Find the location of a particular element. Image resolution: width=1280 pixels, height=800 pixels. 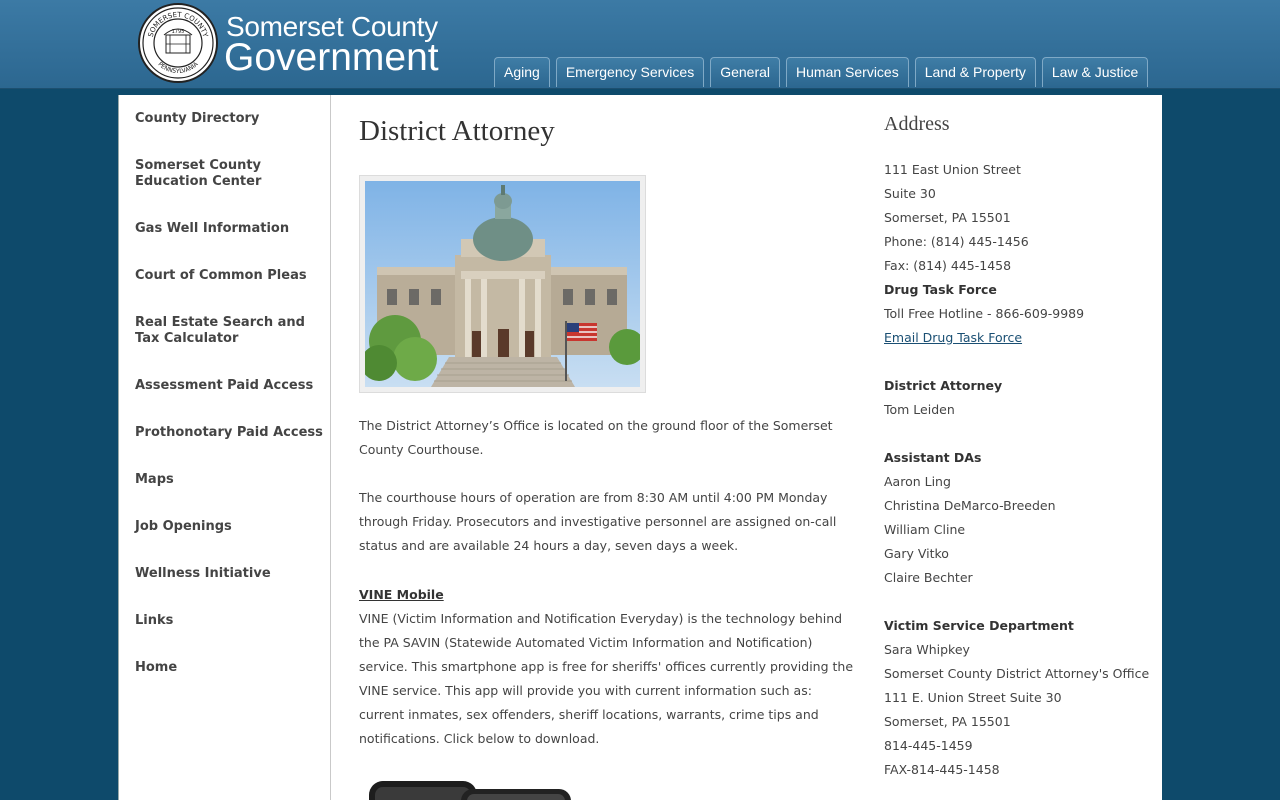

address-line: Somerset, PA 15501 is located at coordinates (947, 217).